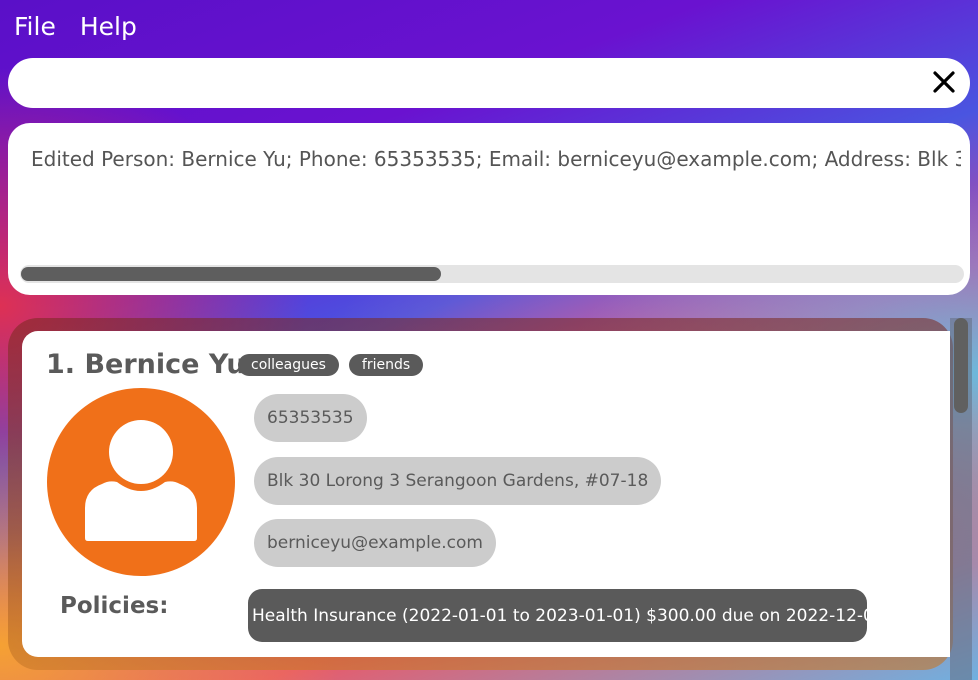 This screenshot has width=978, height=680. I want to click on menu-help: Help, so click(108, 26).